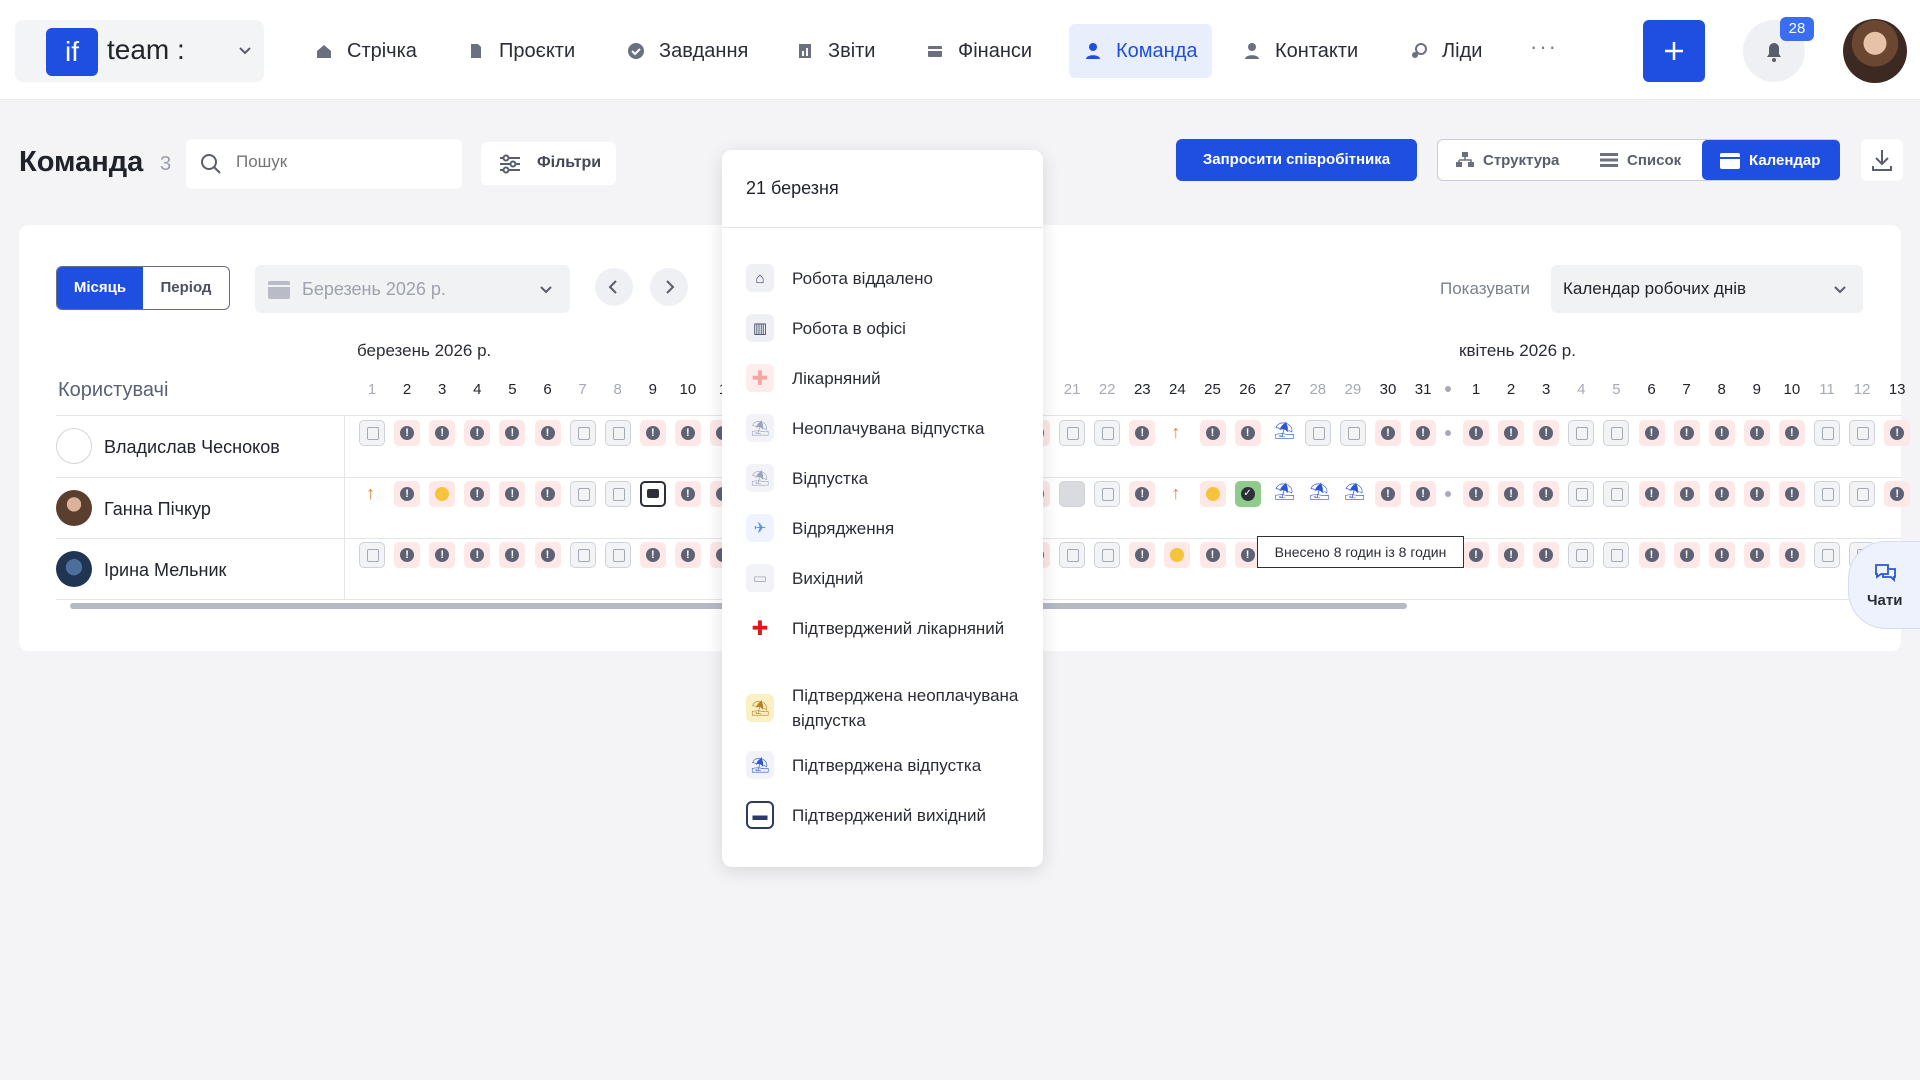 Image resolution: width=1920 pixels, height=1080 pixels. What do you see at coordinates (979, 51) in the screenshot?
I see `nav-finance: Фінанси` at bounding box center [979, 51].